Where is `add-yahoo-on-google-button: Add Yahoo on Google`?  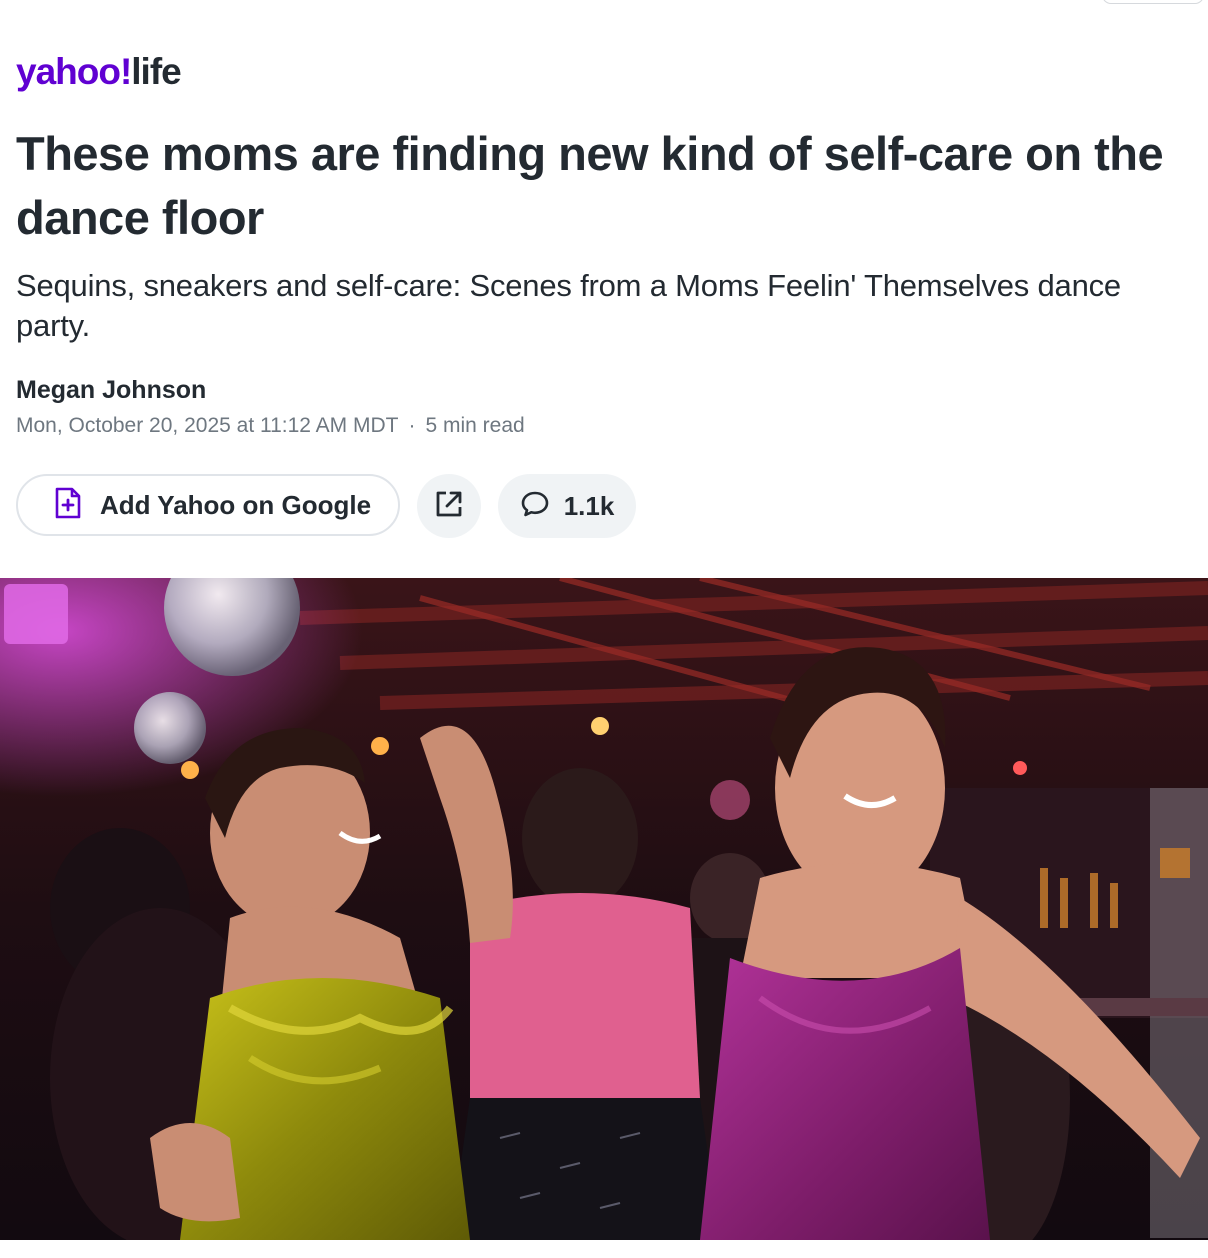
add-yahoo-on-google-button: Add Yahoo on Google is located at coordinates (208, 505).